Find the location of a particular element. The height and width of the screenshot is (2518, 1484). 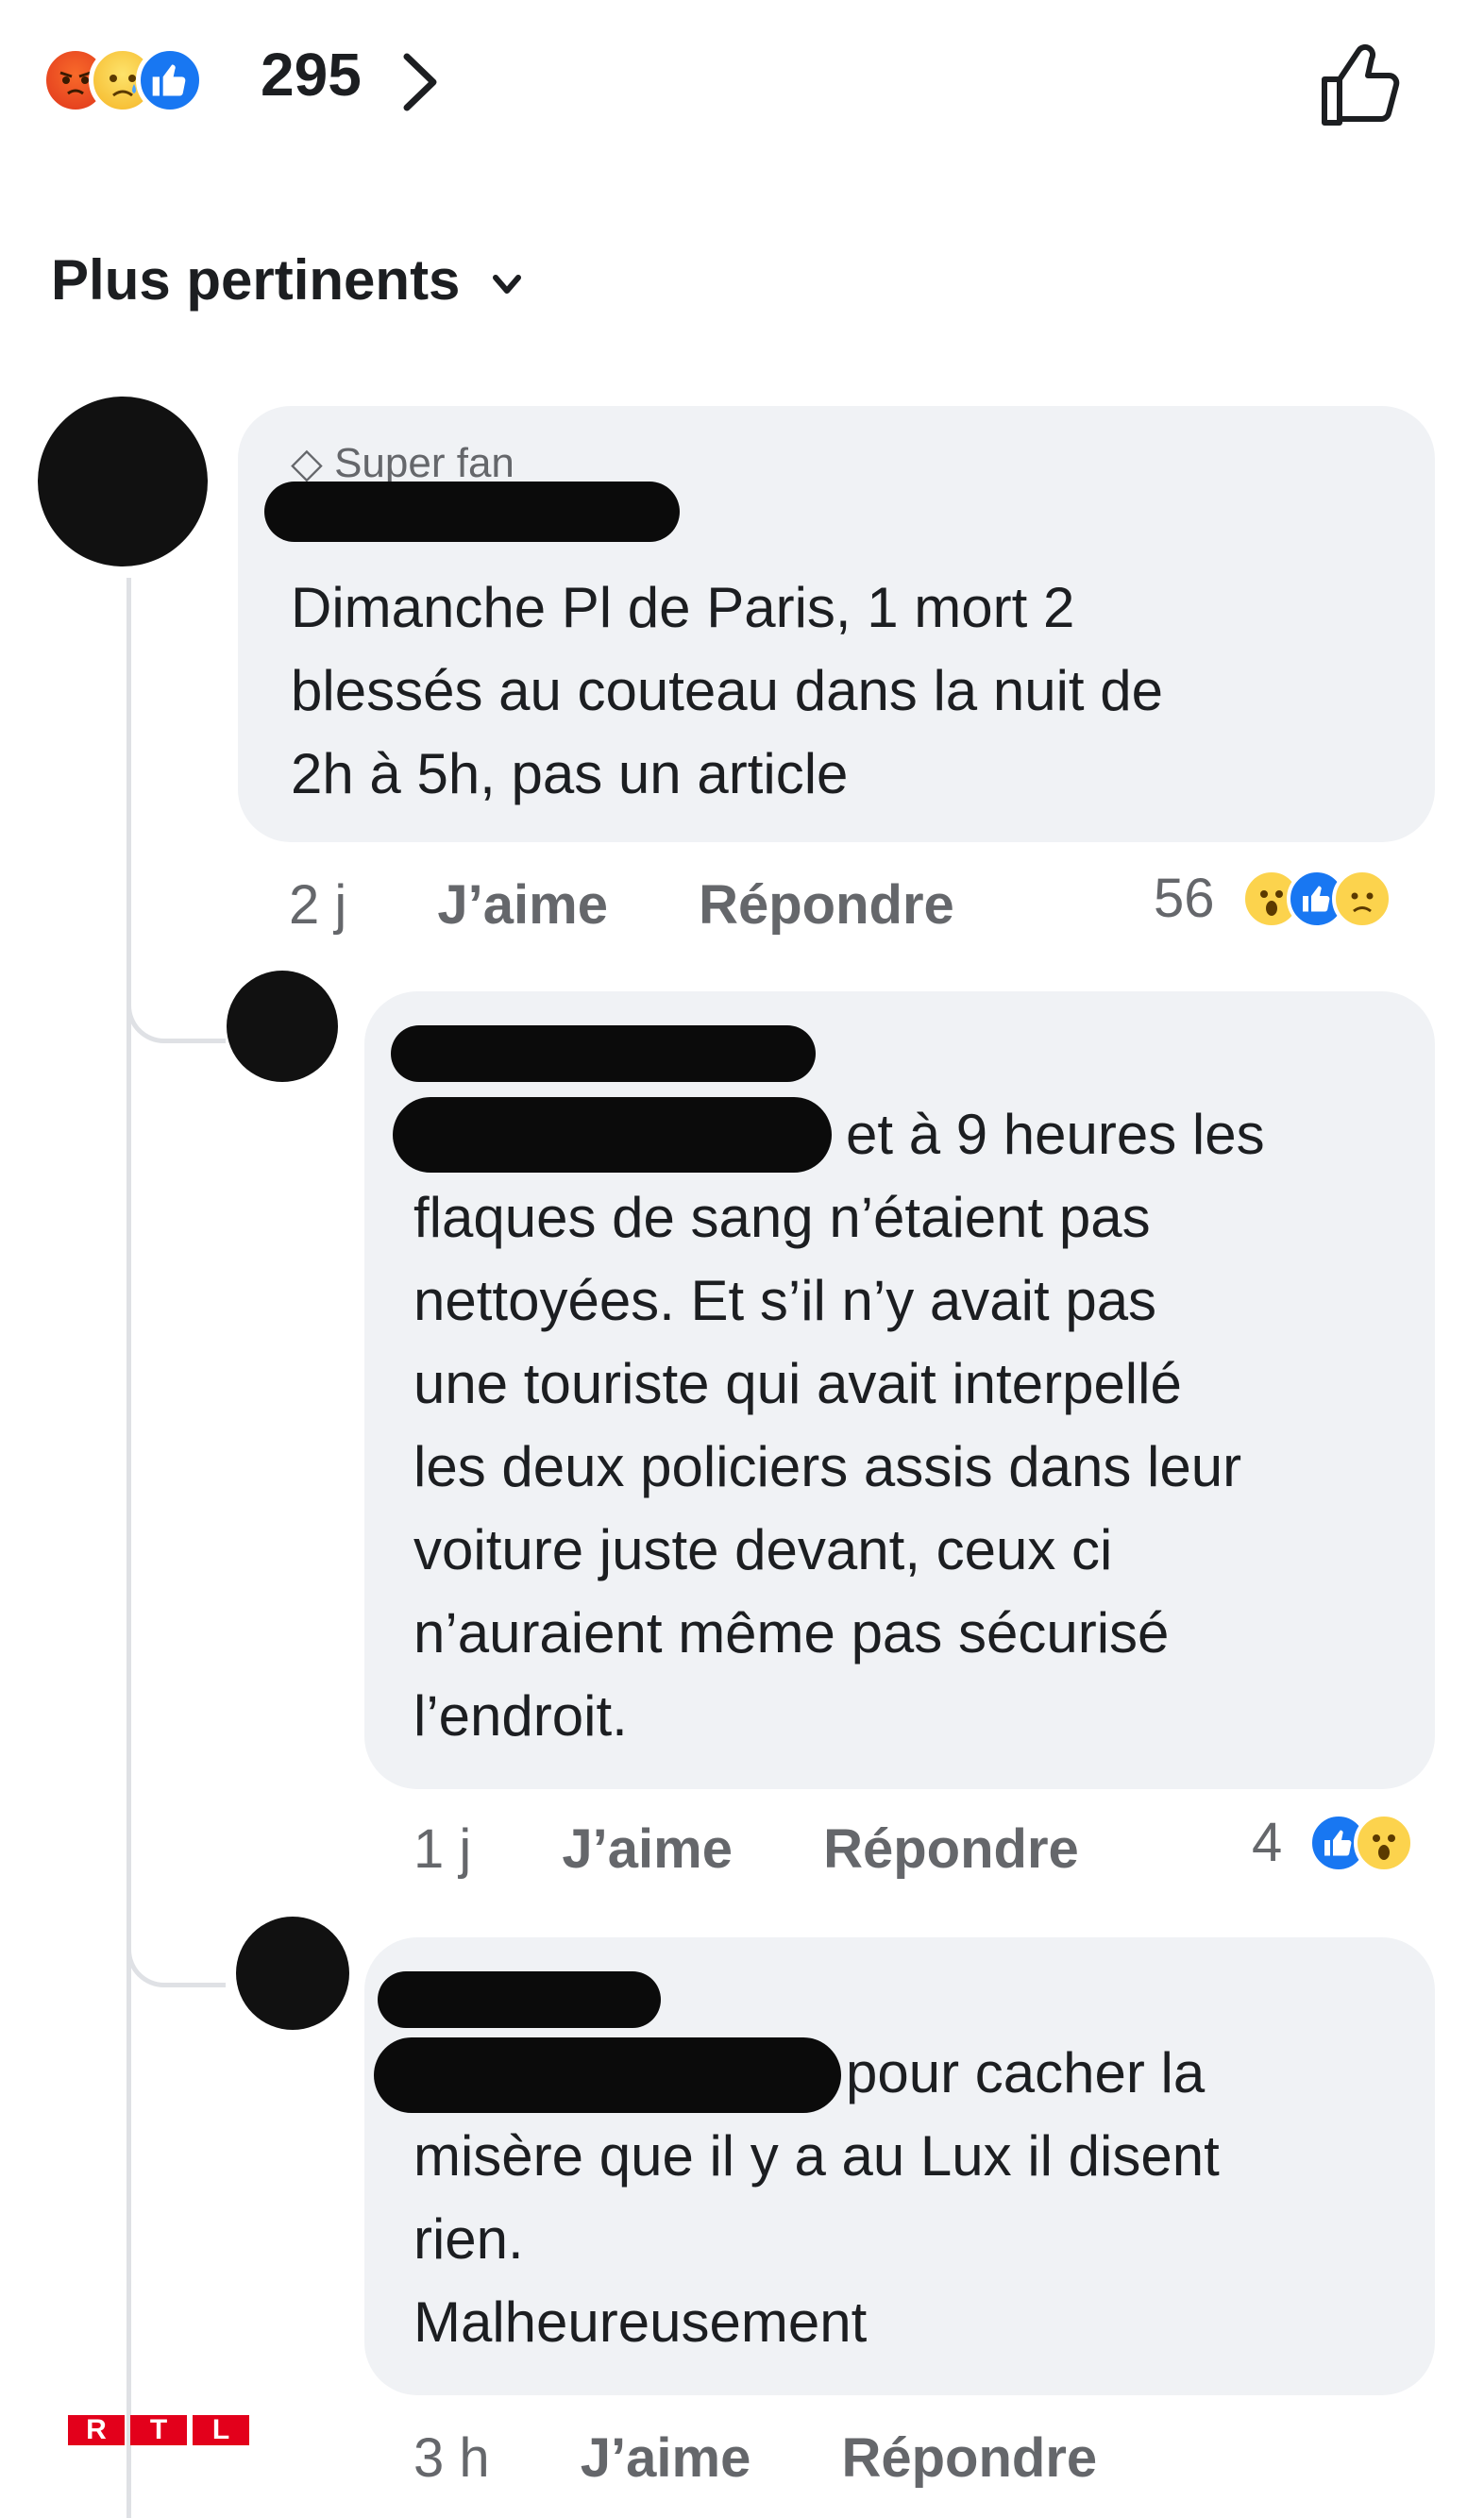

super-fan-badge: ◇ Super fan is located at coordinates (402, 463).